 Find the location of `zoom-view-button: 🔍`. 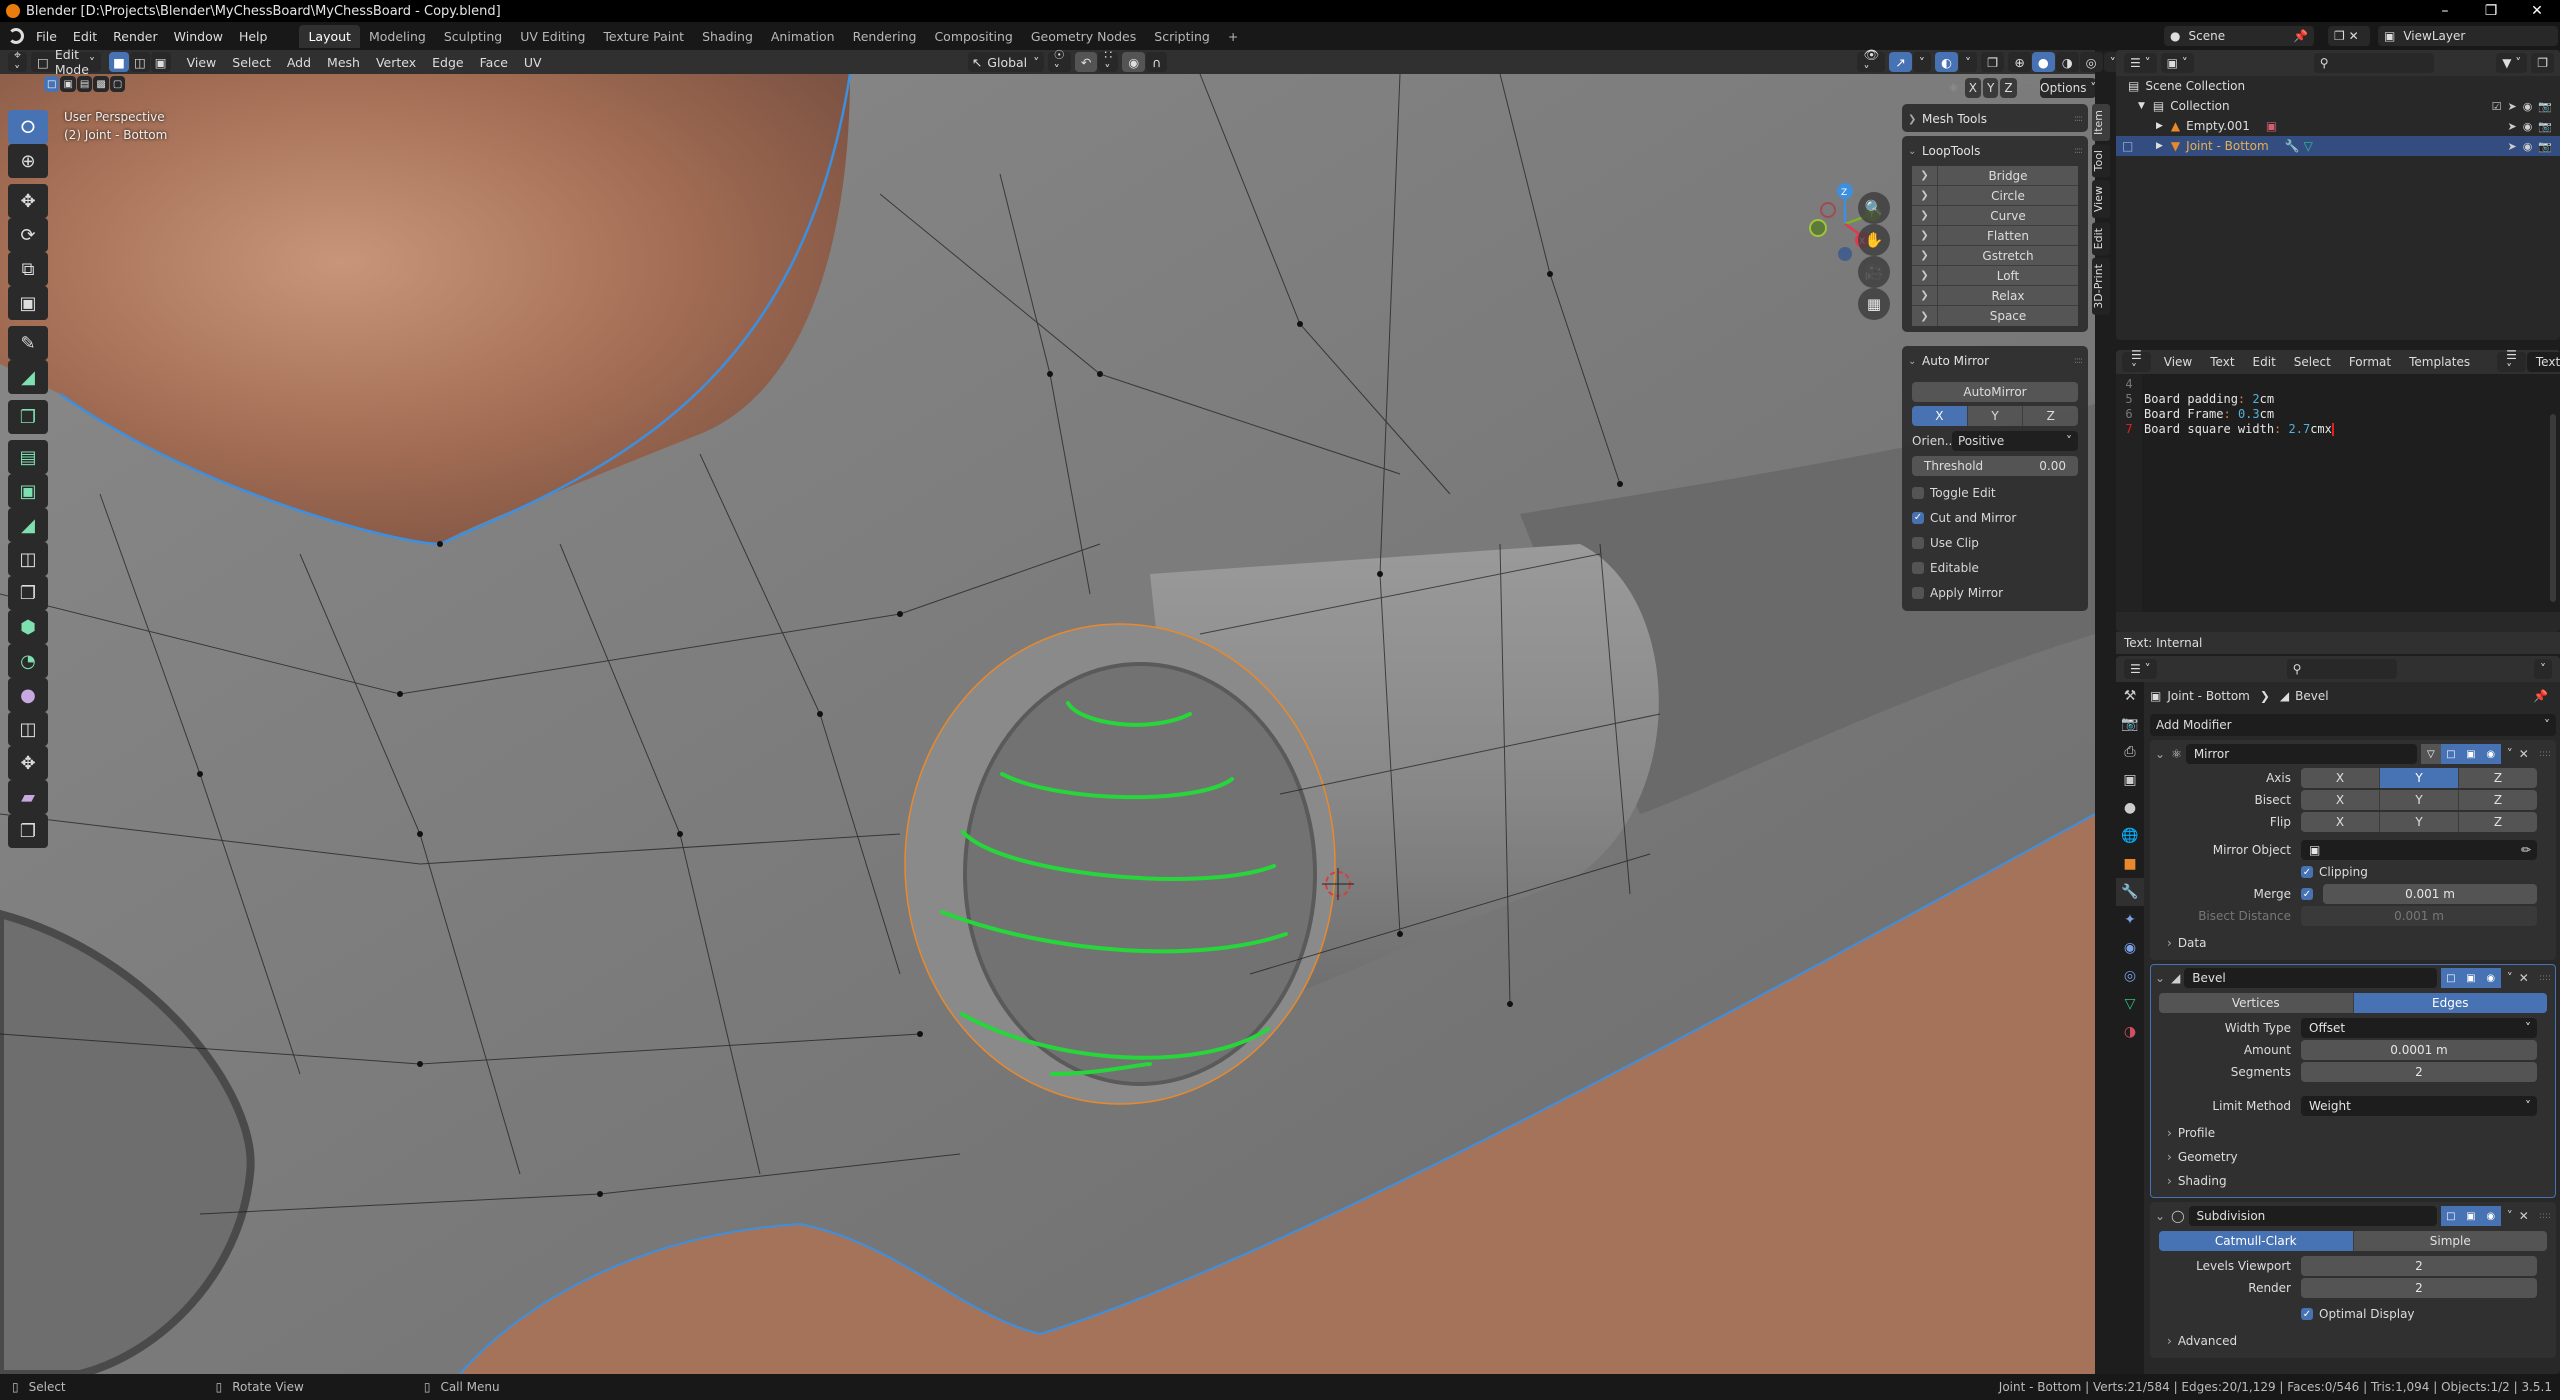

zoom-view-button: 🔍 is located at coordinates (1874, 208).